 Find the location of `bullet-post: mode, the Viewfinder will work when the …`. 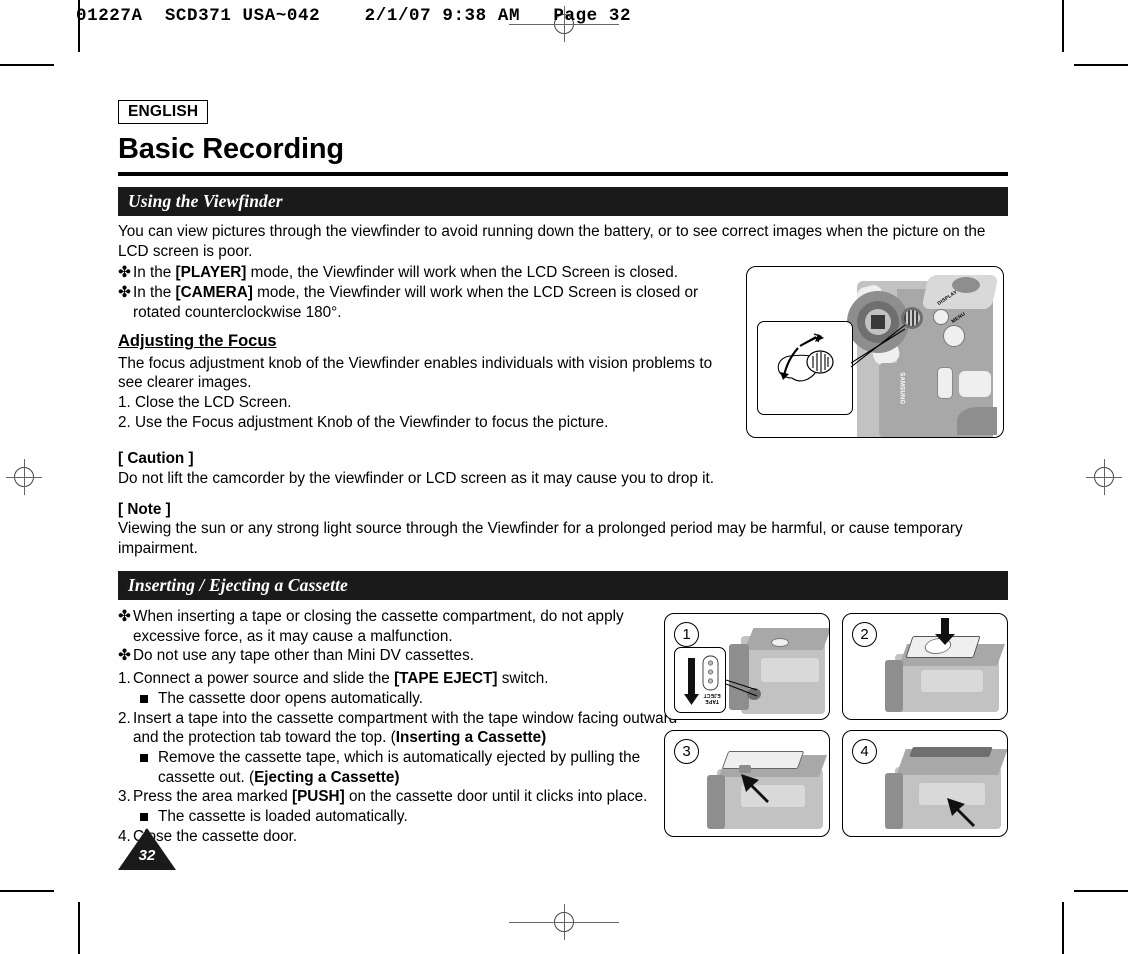

bullet-post: mode, the Viewfinder will work when the … is located at coordinates (462, 273).